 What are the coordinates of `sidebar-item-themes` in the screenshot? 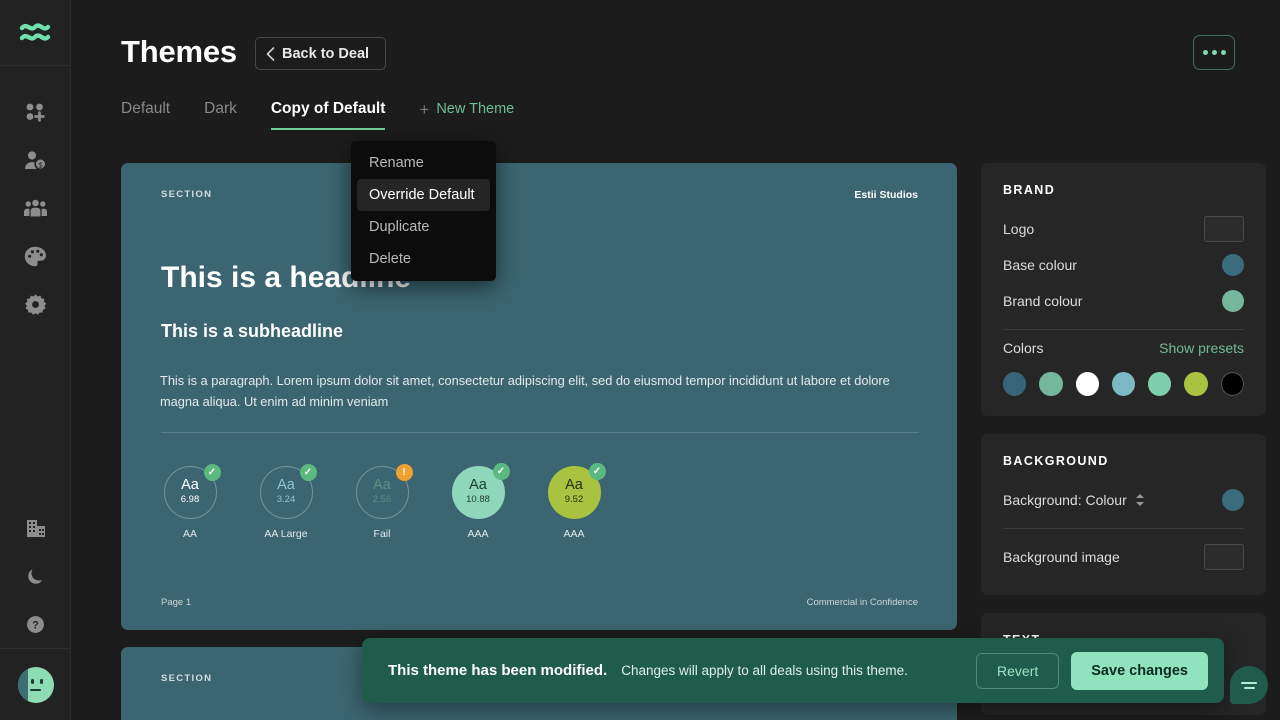 It's located at (35, 256).